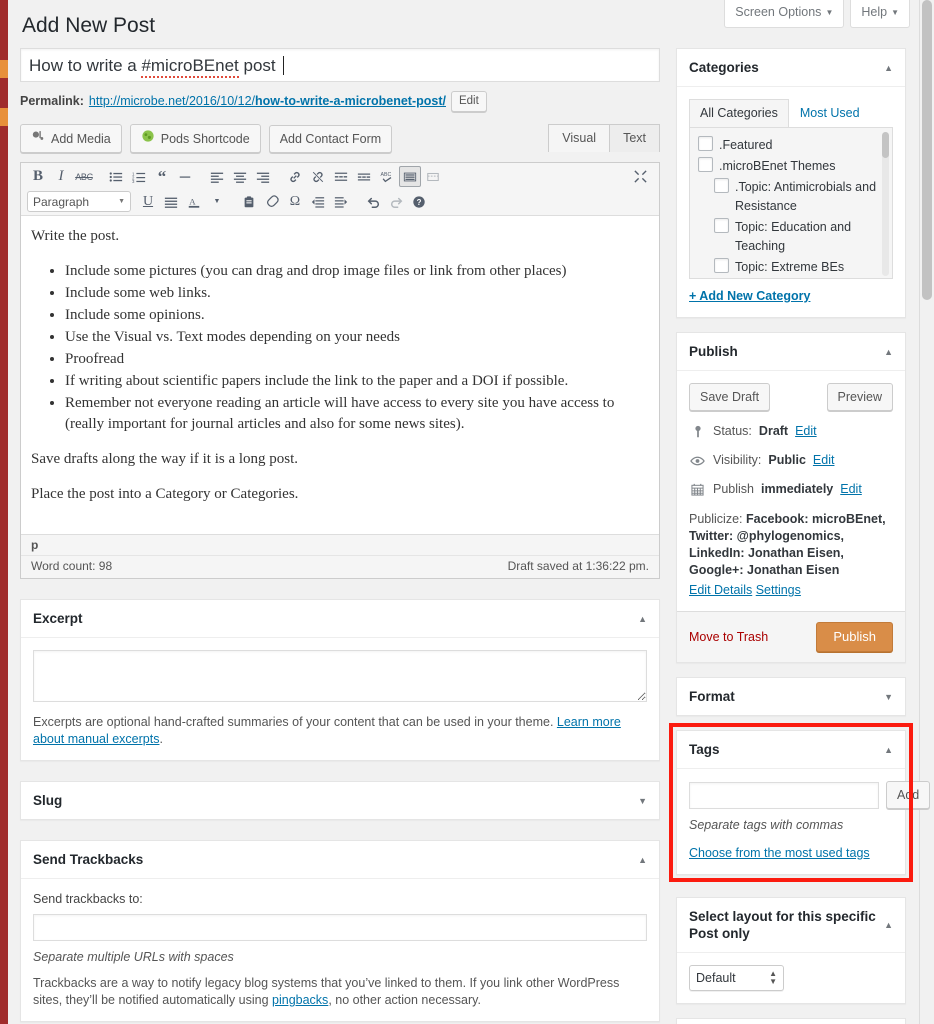 The width and height of the screenshot is (934, 1024). I want to click on trackbacks-header: Send Trackbacks ▲, so click(340, 859).